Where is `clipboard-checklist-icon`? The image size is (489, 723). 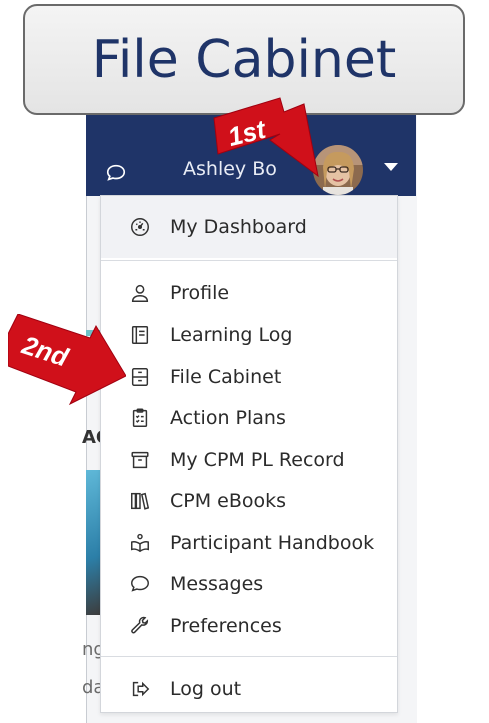
clipboard-checklist-icon is located at coordinates (140, 418).